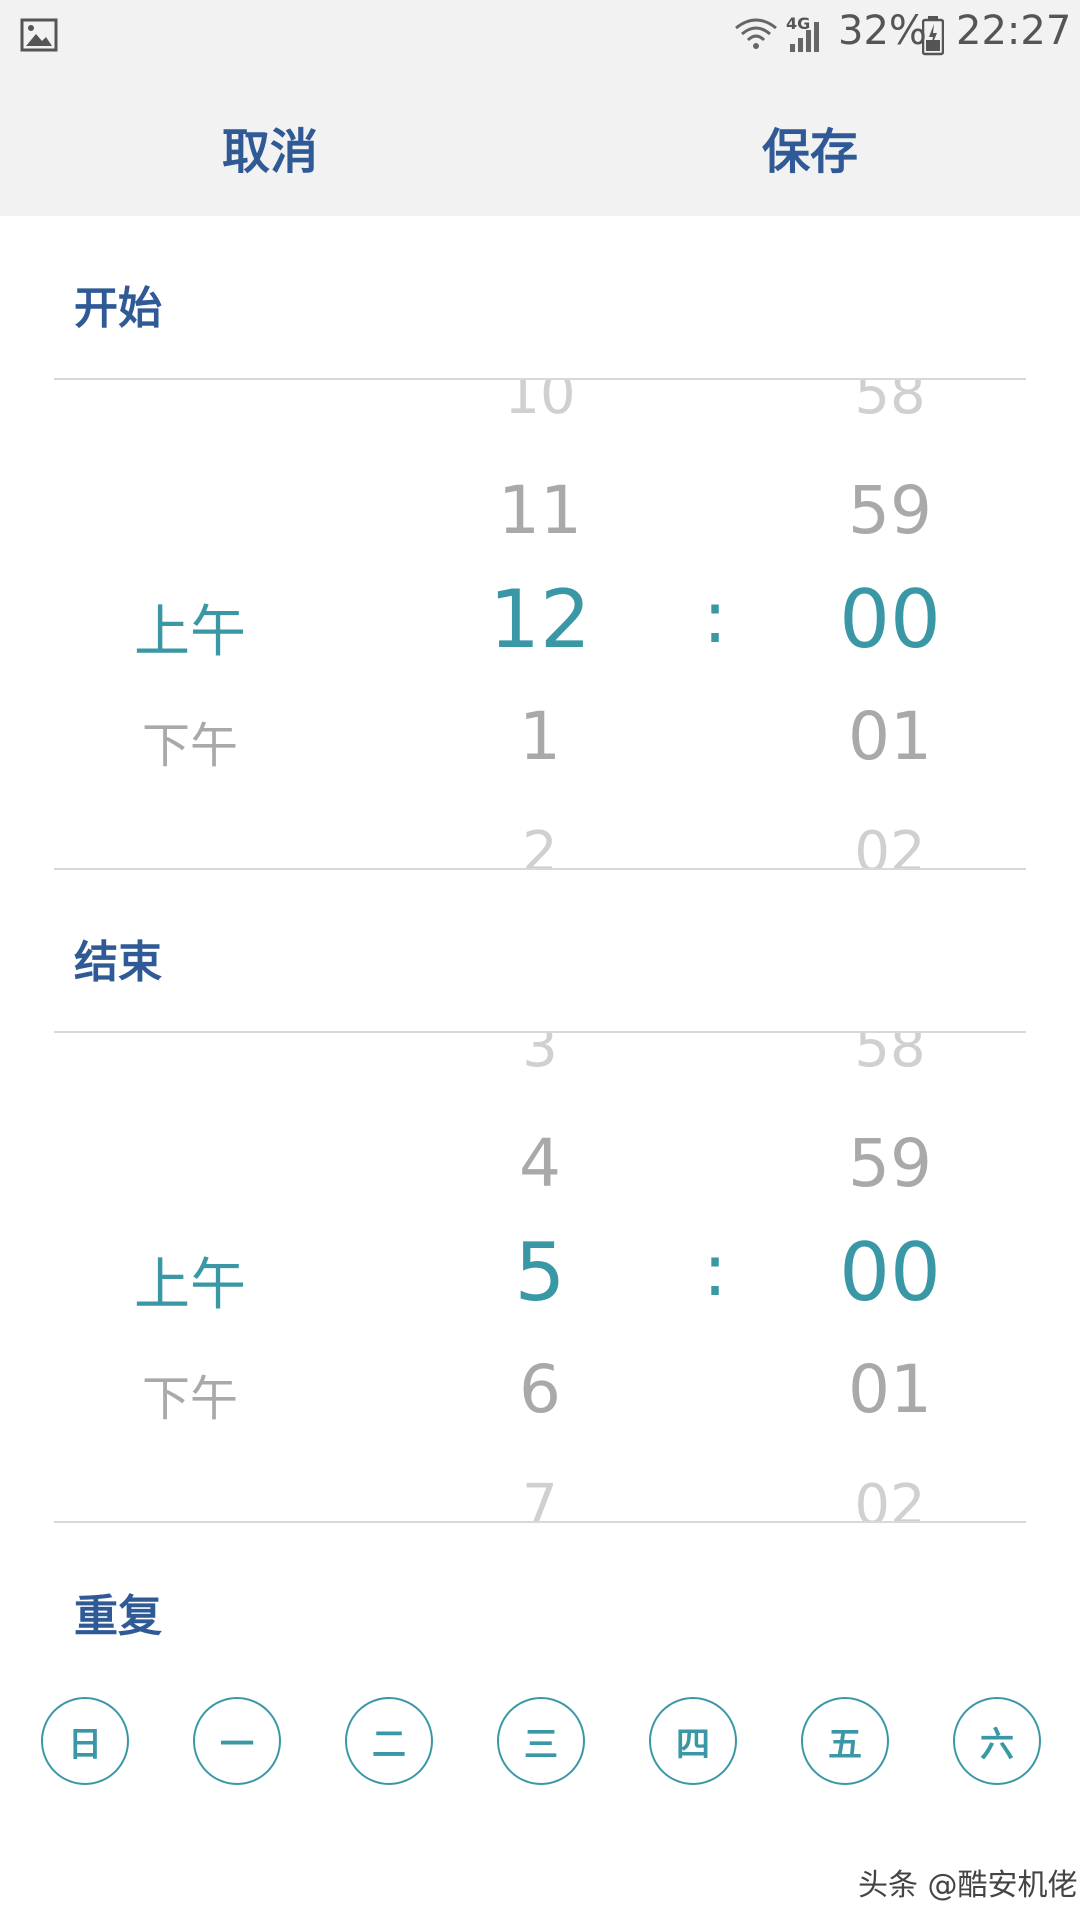 Image resolution: width=1080 pixels, height=1920 pixels. Describe the element at coordinates (540, 510) in the screenshot. I see `start-hour-option: 11` at that location.